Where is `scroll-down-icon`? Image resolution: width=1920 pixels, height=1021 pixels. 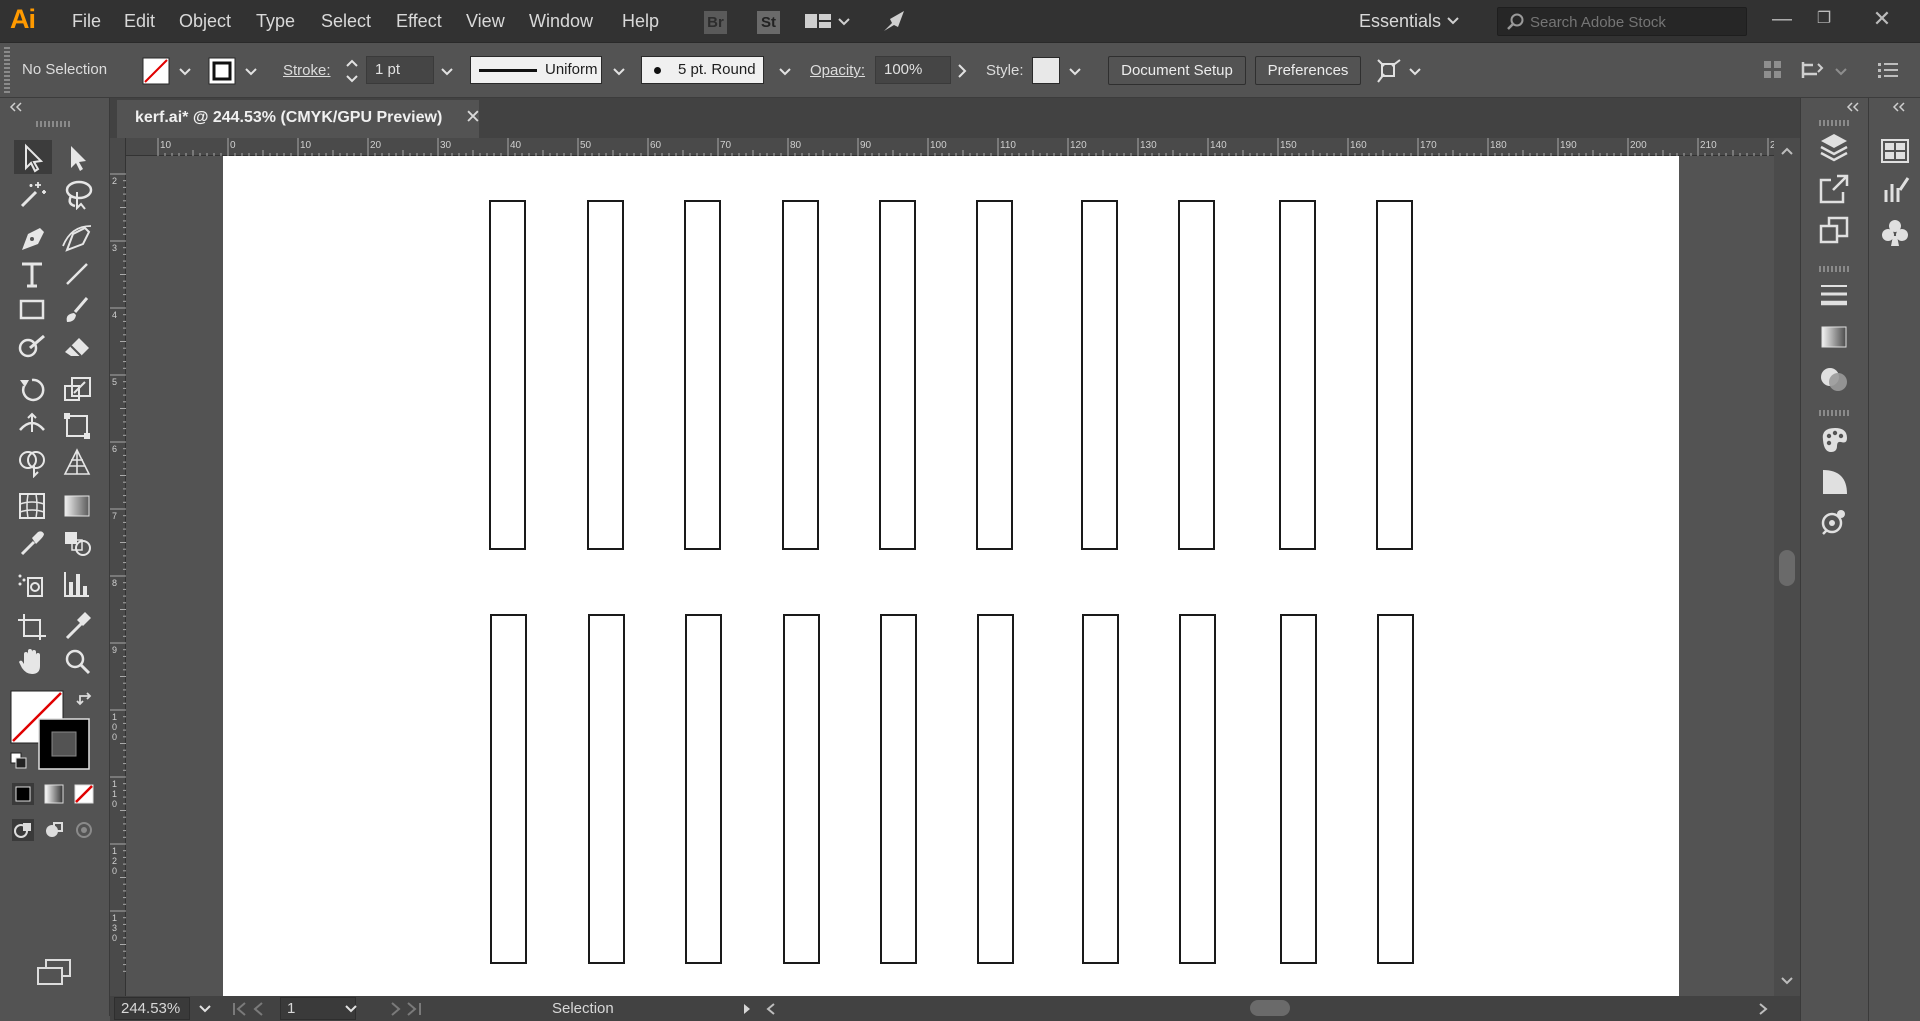 scroll-down-icon is located at coordinates (1787, 981).